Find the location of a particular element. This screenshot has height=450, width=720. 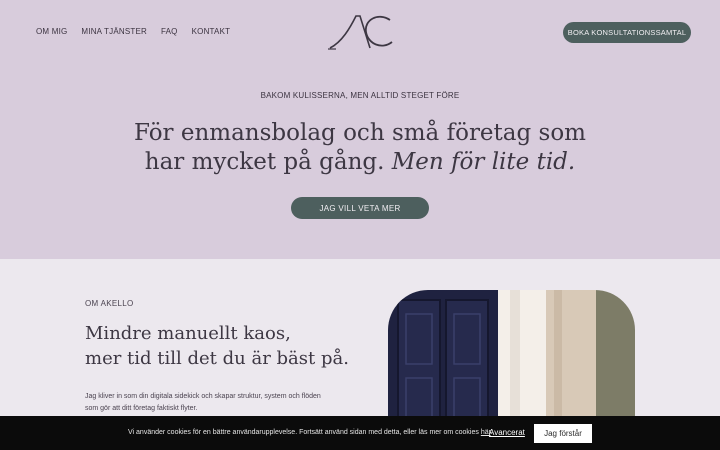

main-nav: OM MIG MINA TJÄNSTER FAQ KONTAKT is located at coordinates (133, 31).